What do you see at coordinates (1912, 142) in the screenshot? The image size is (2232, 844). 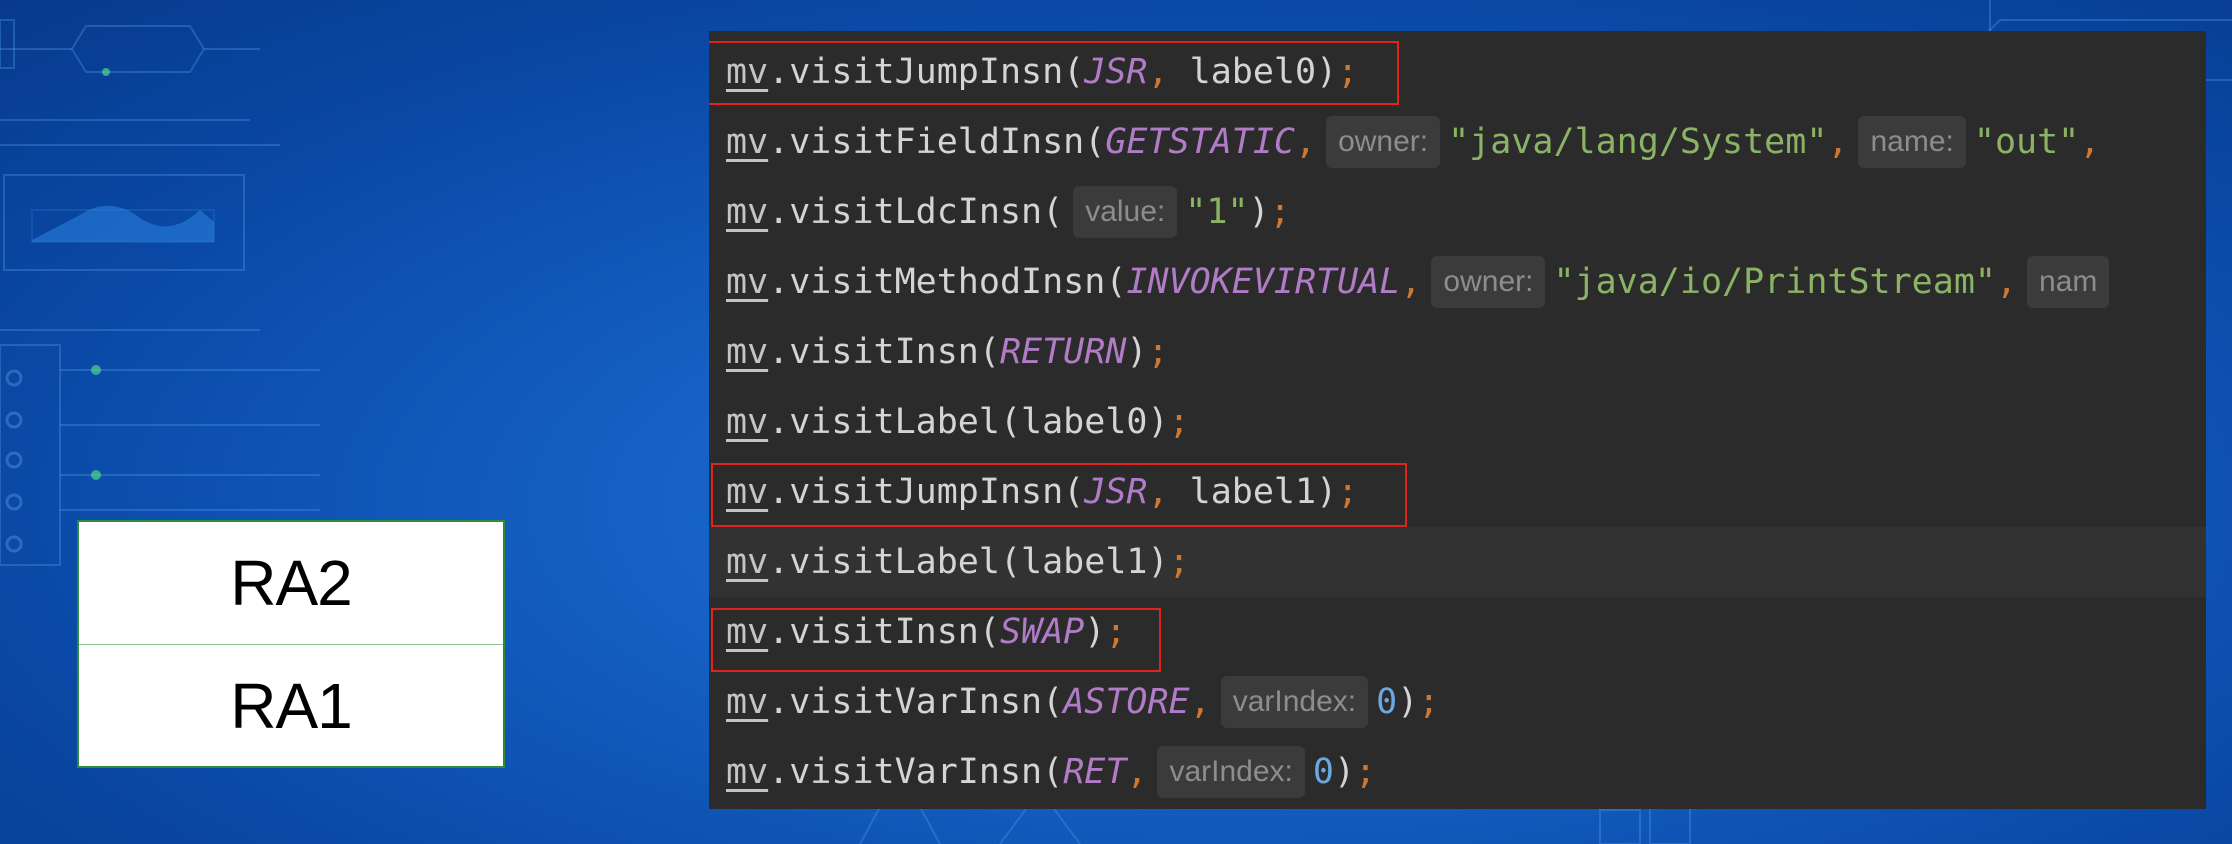 I see `parameter-hint: name:` at bounding box center [1912, 142].